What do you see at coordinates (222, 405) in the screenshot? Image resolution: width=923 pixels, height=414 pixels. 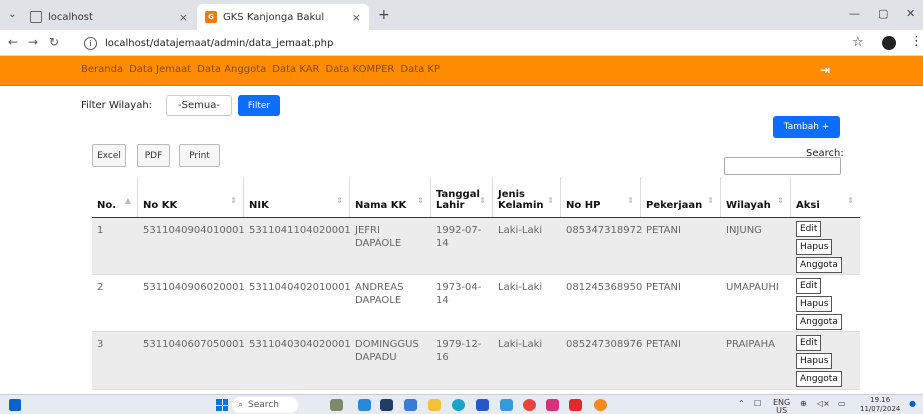 I see `windows-start-icon` at bounding box center [222, 405].